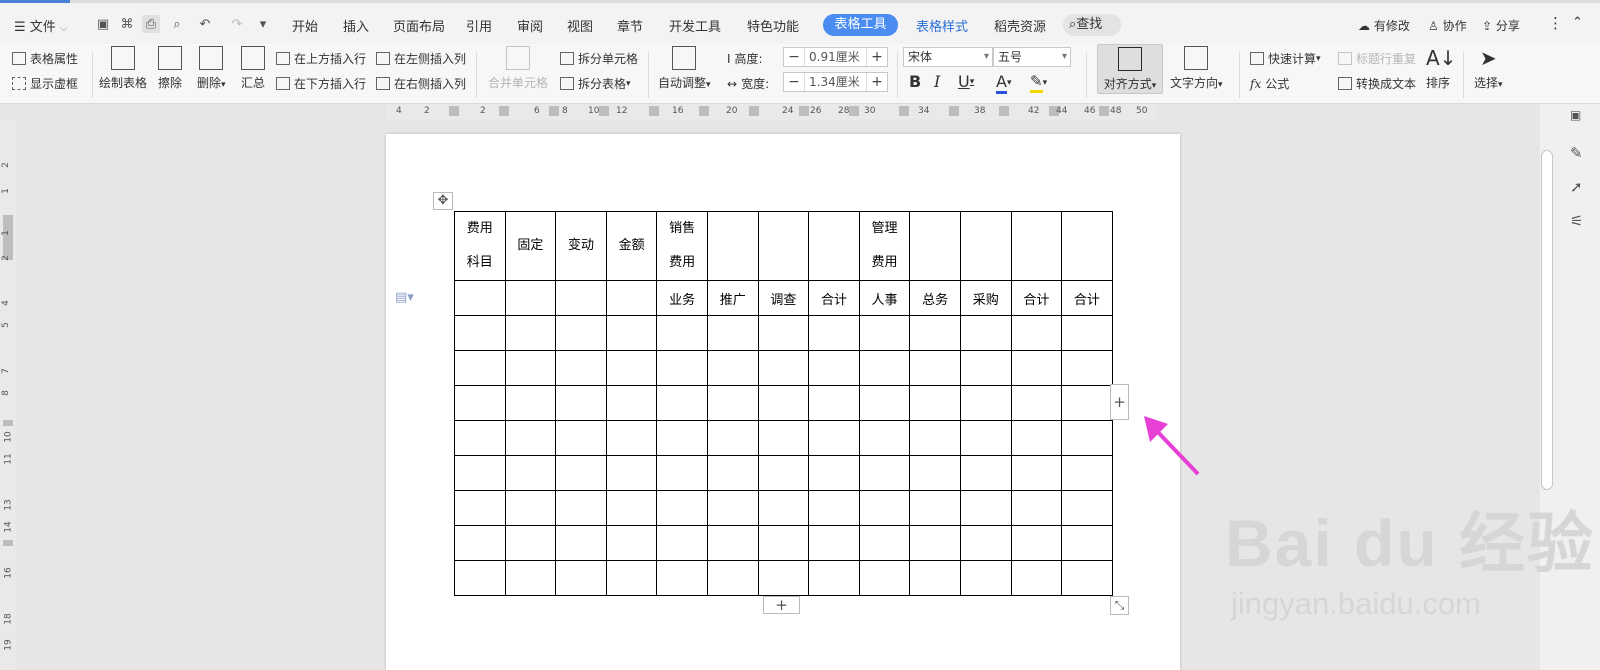  I want to click on formula-button: fx 公式, so click(1269, 83).